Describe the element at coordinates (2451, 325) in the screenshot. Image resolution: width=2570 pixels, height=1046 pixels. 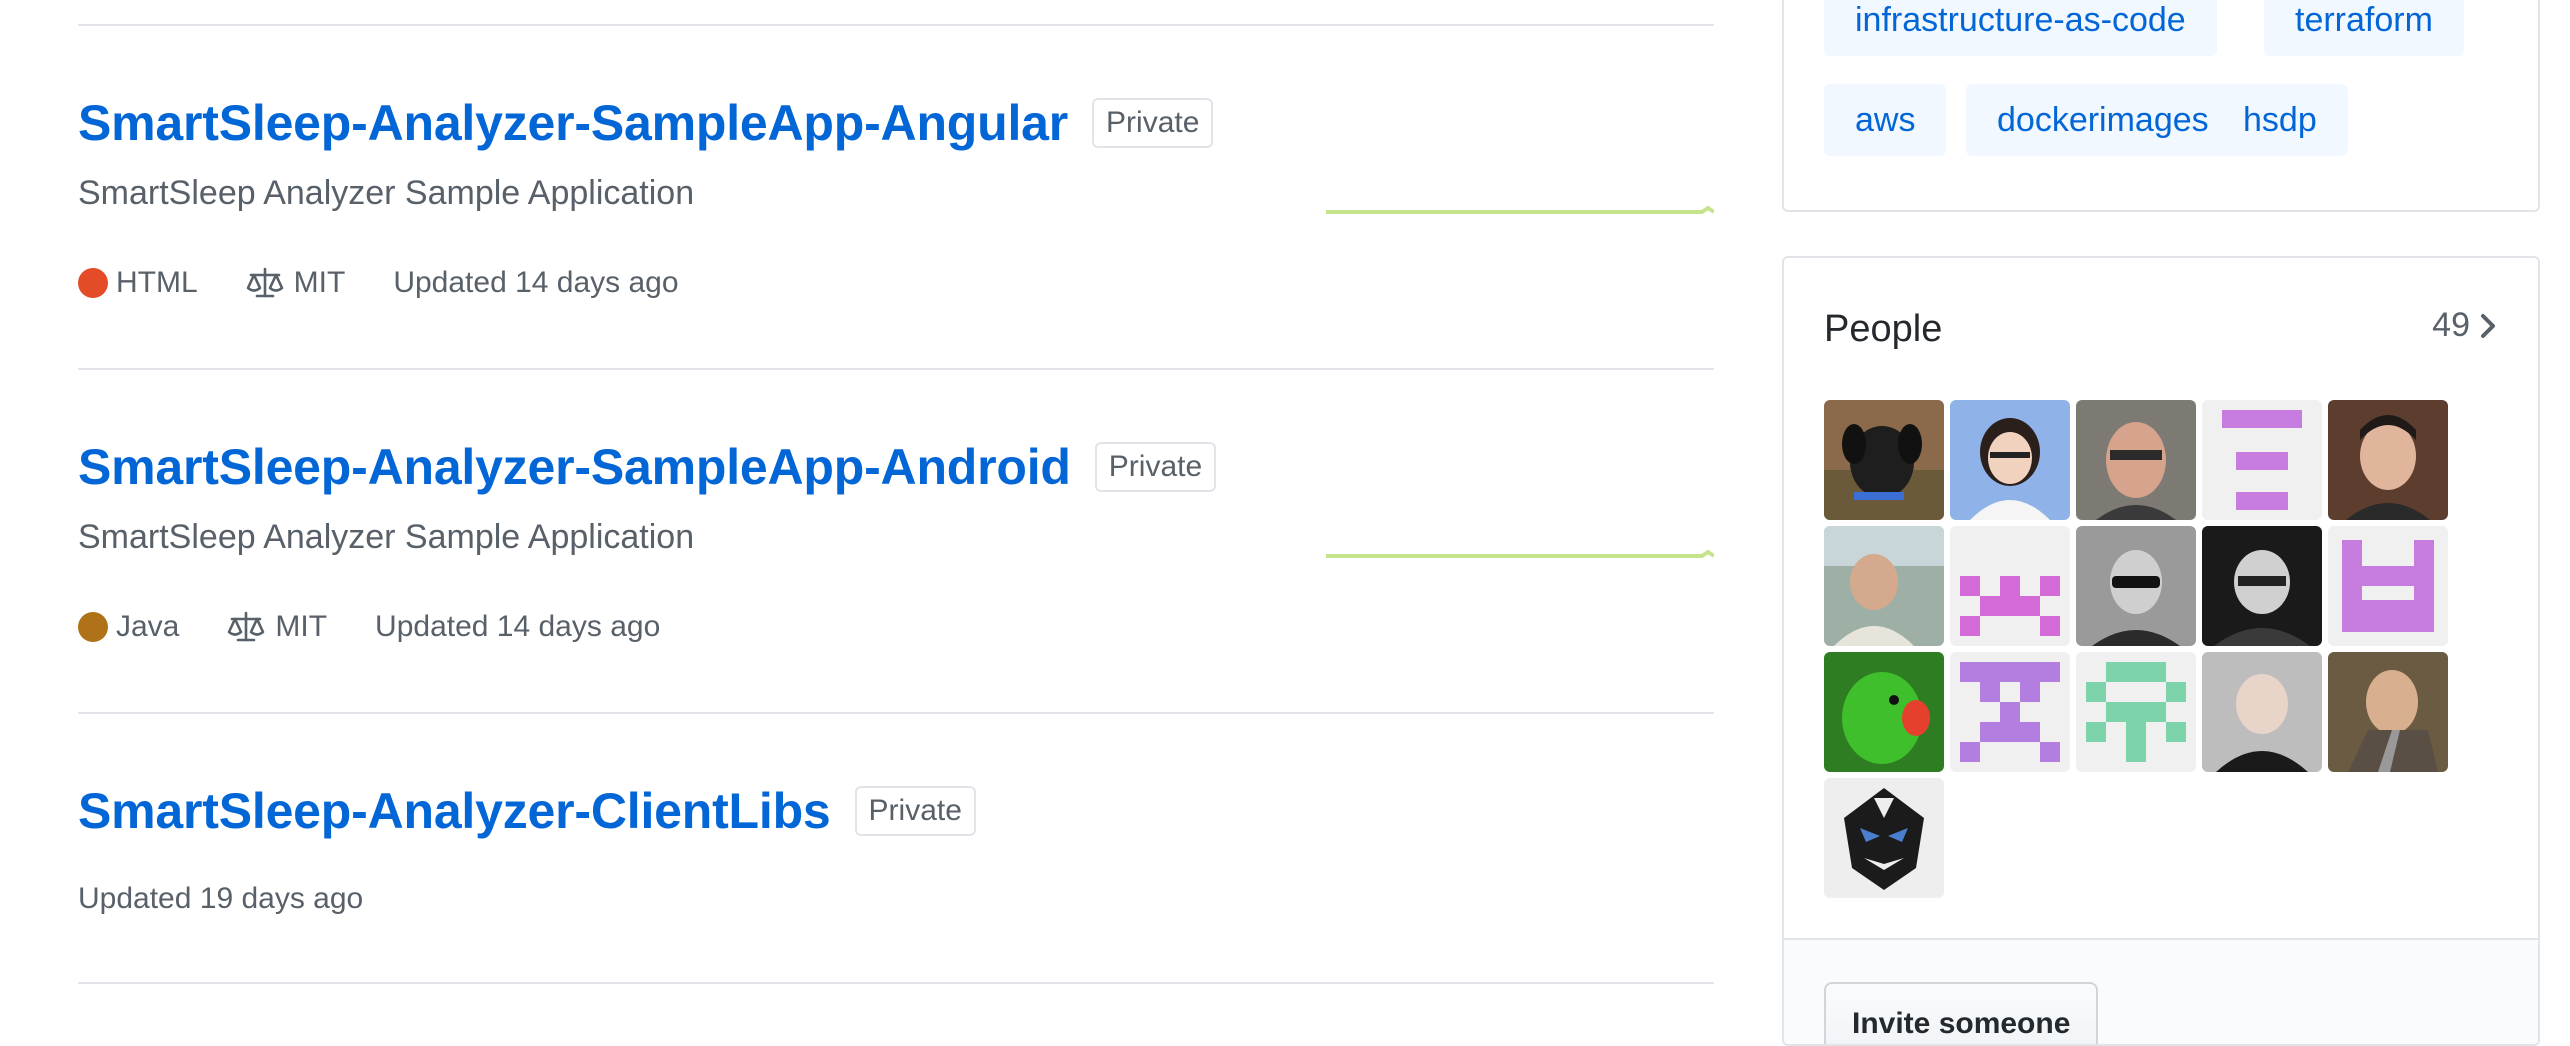
I see `people-count: 49` at that location.